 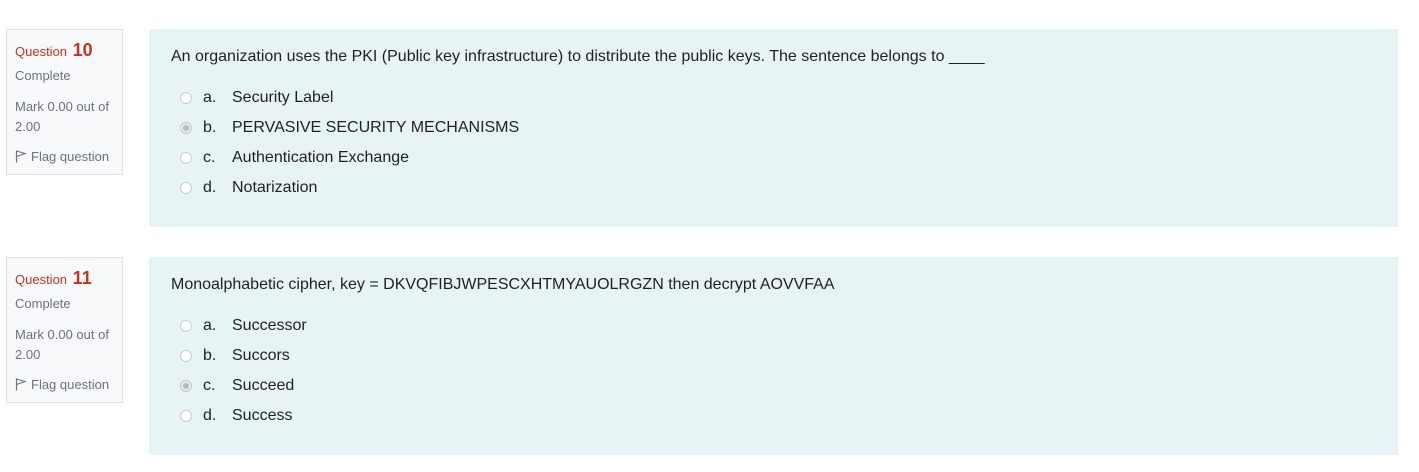 I want to click on question-number: Question 10, so click(x=64, y=50).